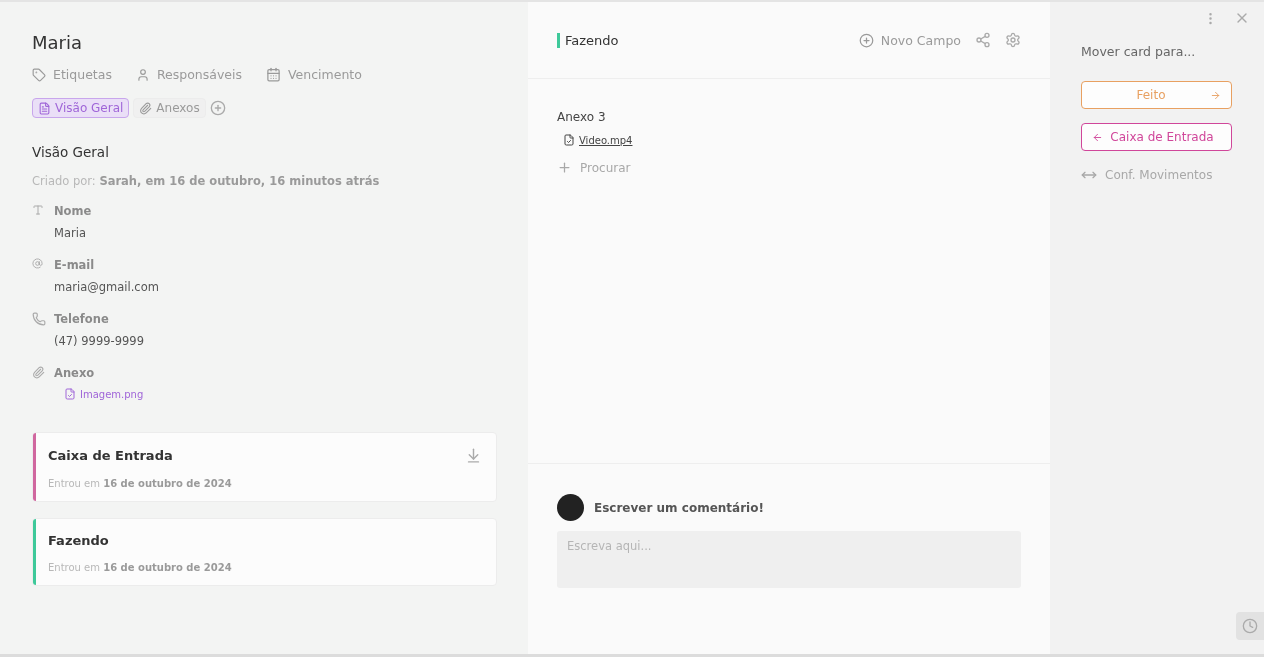  What do you see at coordinates (188, 74) in the screenshot?
I see `meta-action: Responsáveis` at bounding box center [188, 74].